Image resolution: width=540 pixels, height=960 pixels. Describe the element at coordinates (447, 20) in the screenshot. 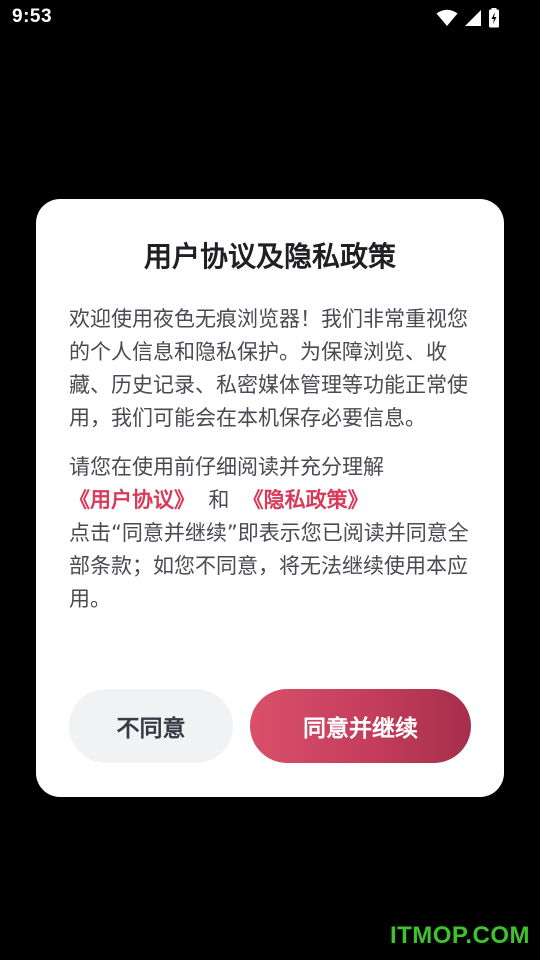

I see `wifi-icon` at that location.